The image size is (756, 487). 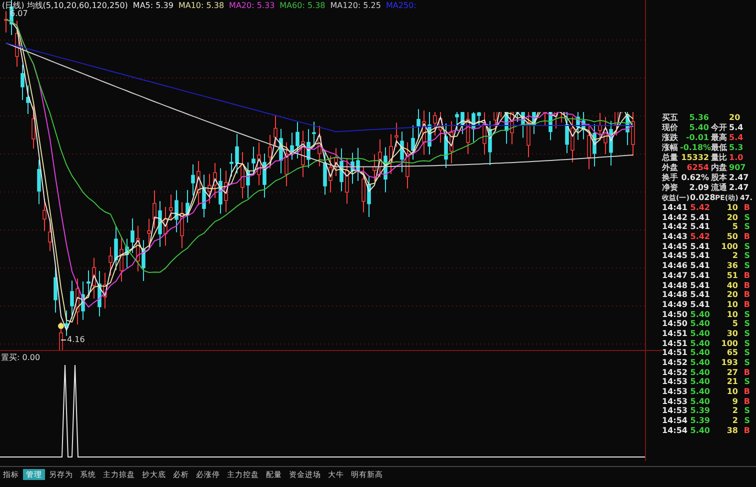 I want to click on quote-value: 5.36, so click(x=699, y=118).